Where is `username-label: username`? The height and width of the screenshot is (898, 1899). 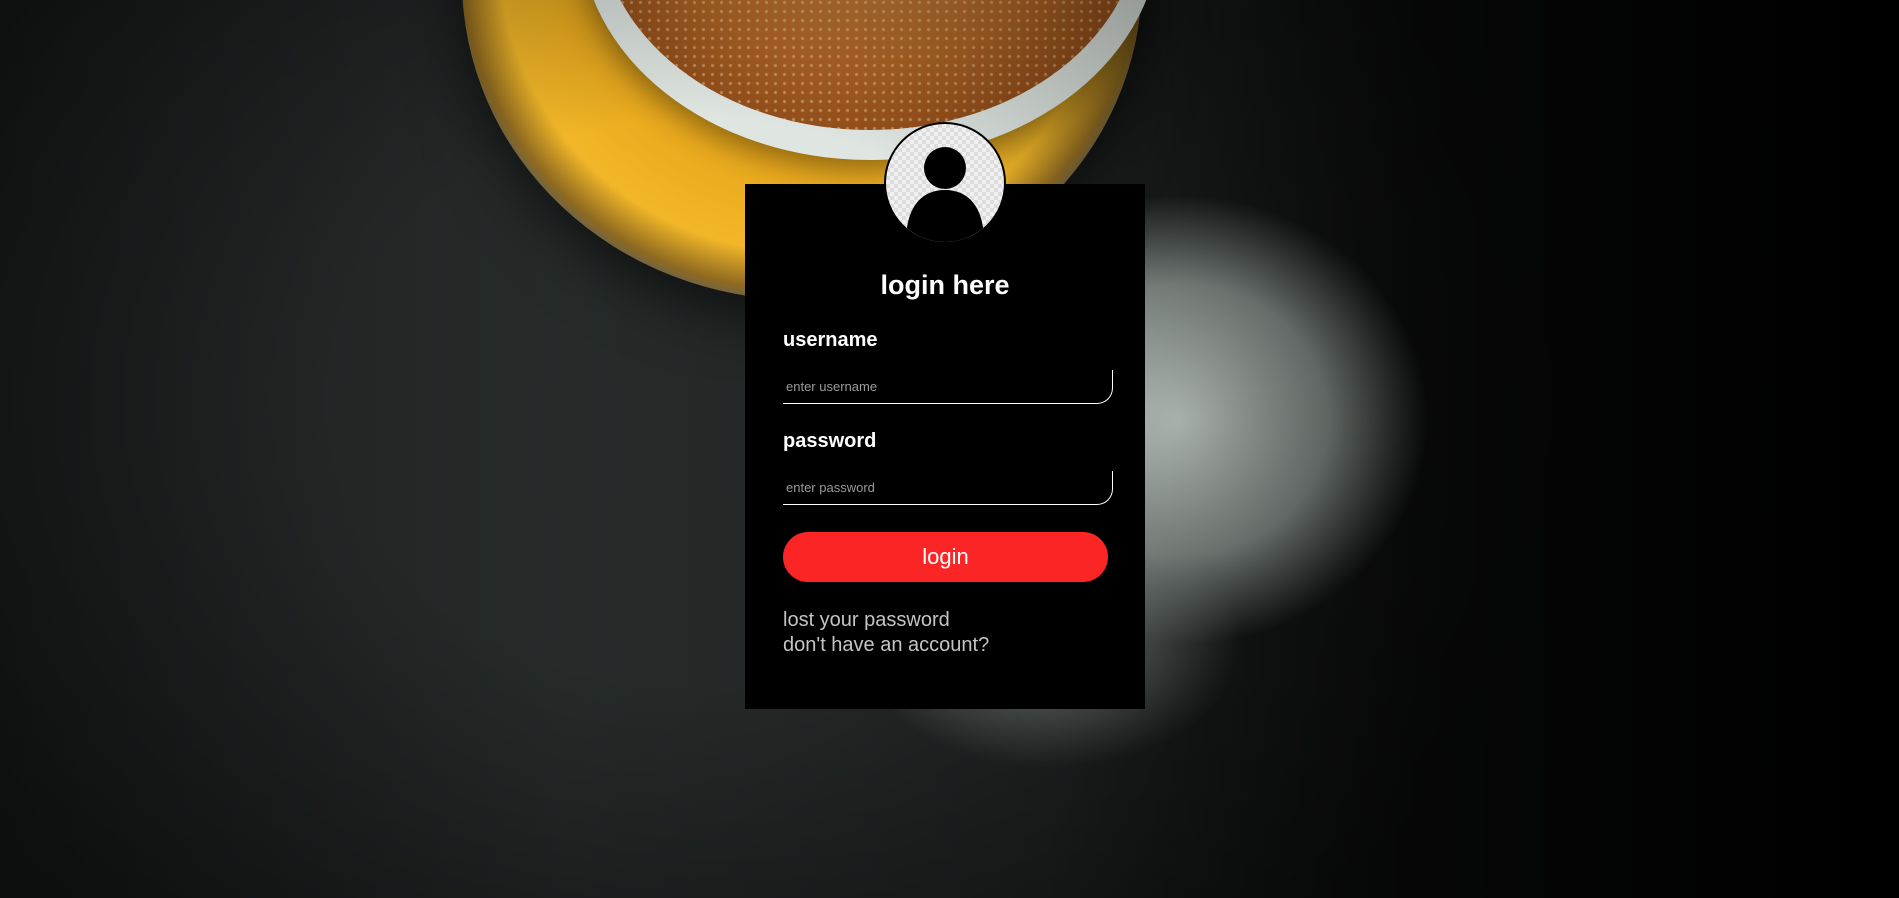
username-label: username is located at coordinates (830, 340).